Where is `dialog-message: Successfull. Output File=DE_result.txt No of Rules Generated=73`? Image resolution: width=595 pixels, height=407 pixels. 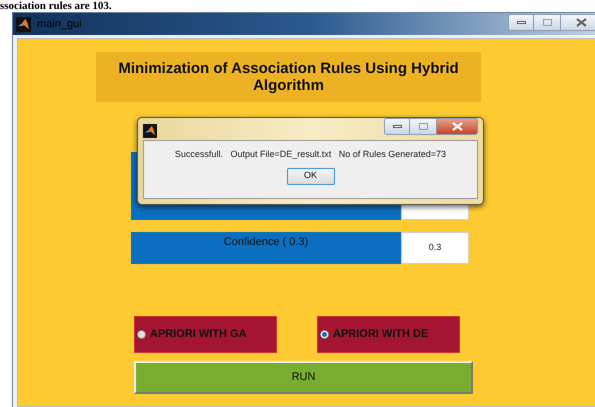
dialog-message: Successfull. Output File=DE_result.txt No of Rules Generated=73 is located at coordinates (310, 154).